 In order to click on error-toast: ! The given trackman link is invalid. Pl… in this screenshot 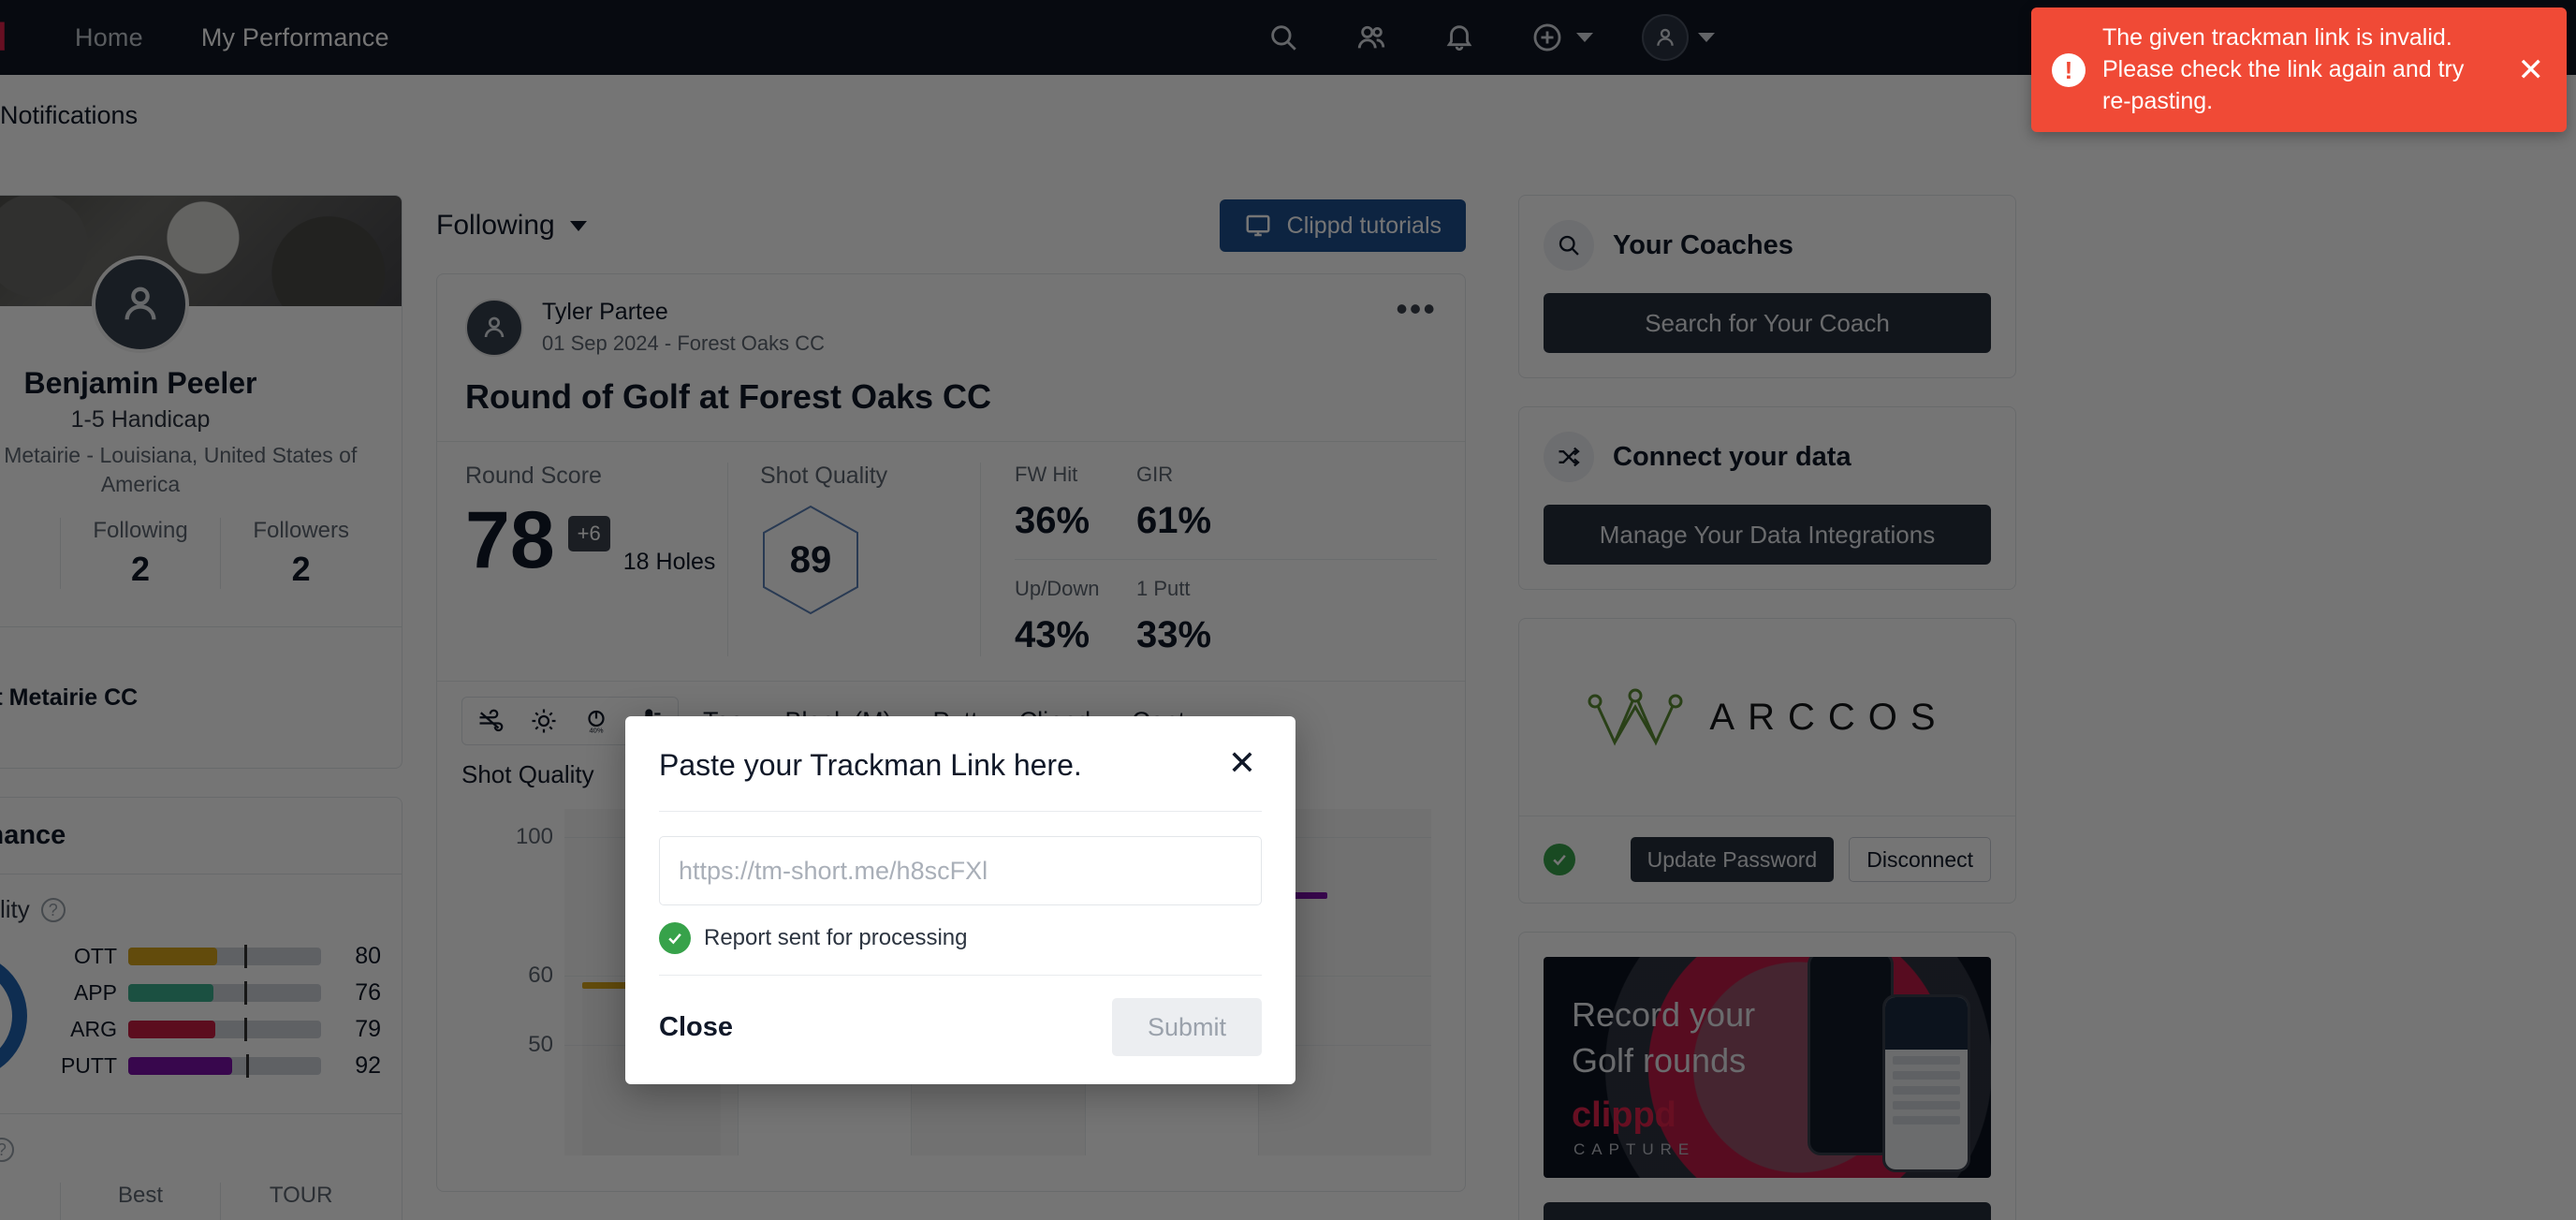, I will do `click(2299, 70)`.